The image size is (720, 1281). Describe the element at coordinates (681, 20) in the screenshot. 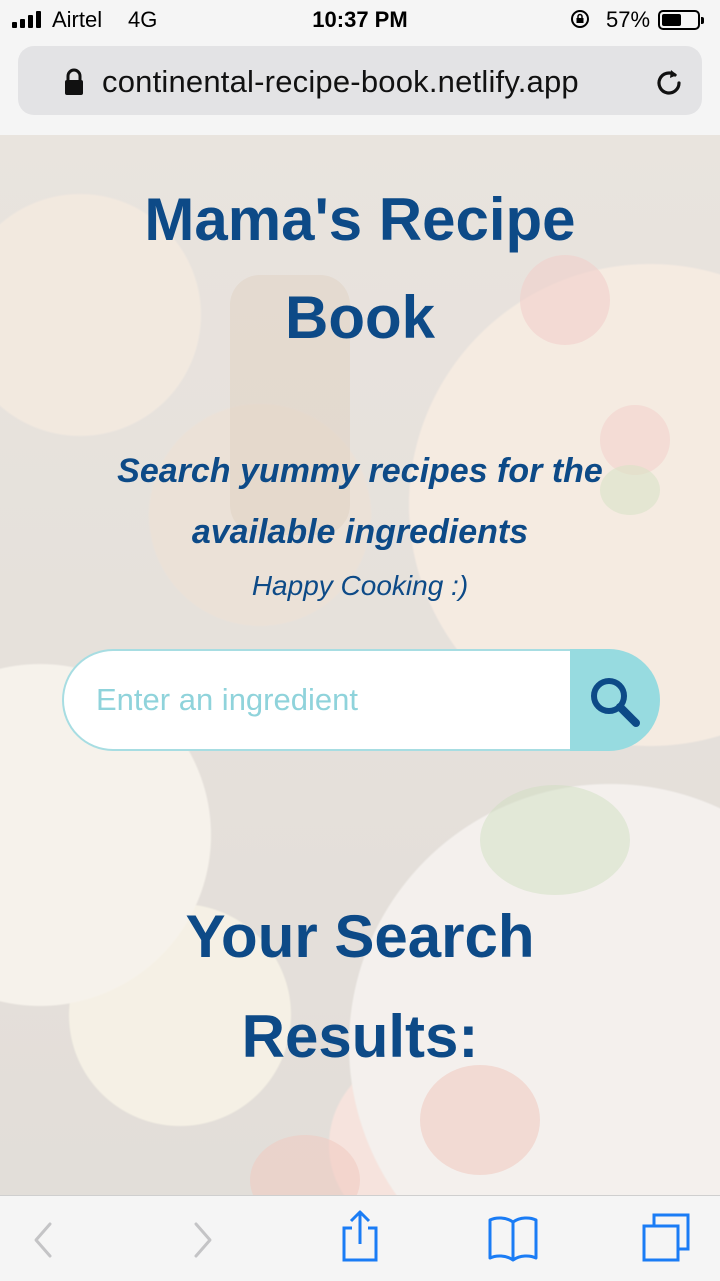

I see `battery-icon` at that location.